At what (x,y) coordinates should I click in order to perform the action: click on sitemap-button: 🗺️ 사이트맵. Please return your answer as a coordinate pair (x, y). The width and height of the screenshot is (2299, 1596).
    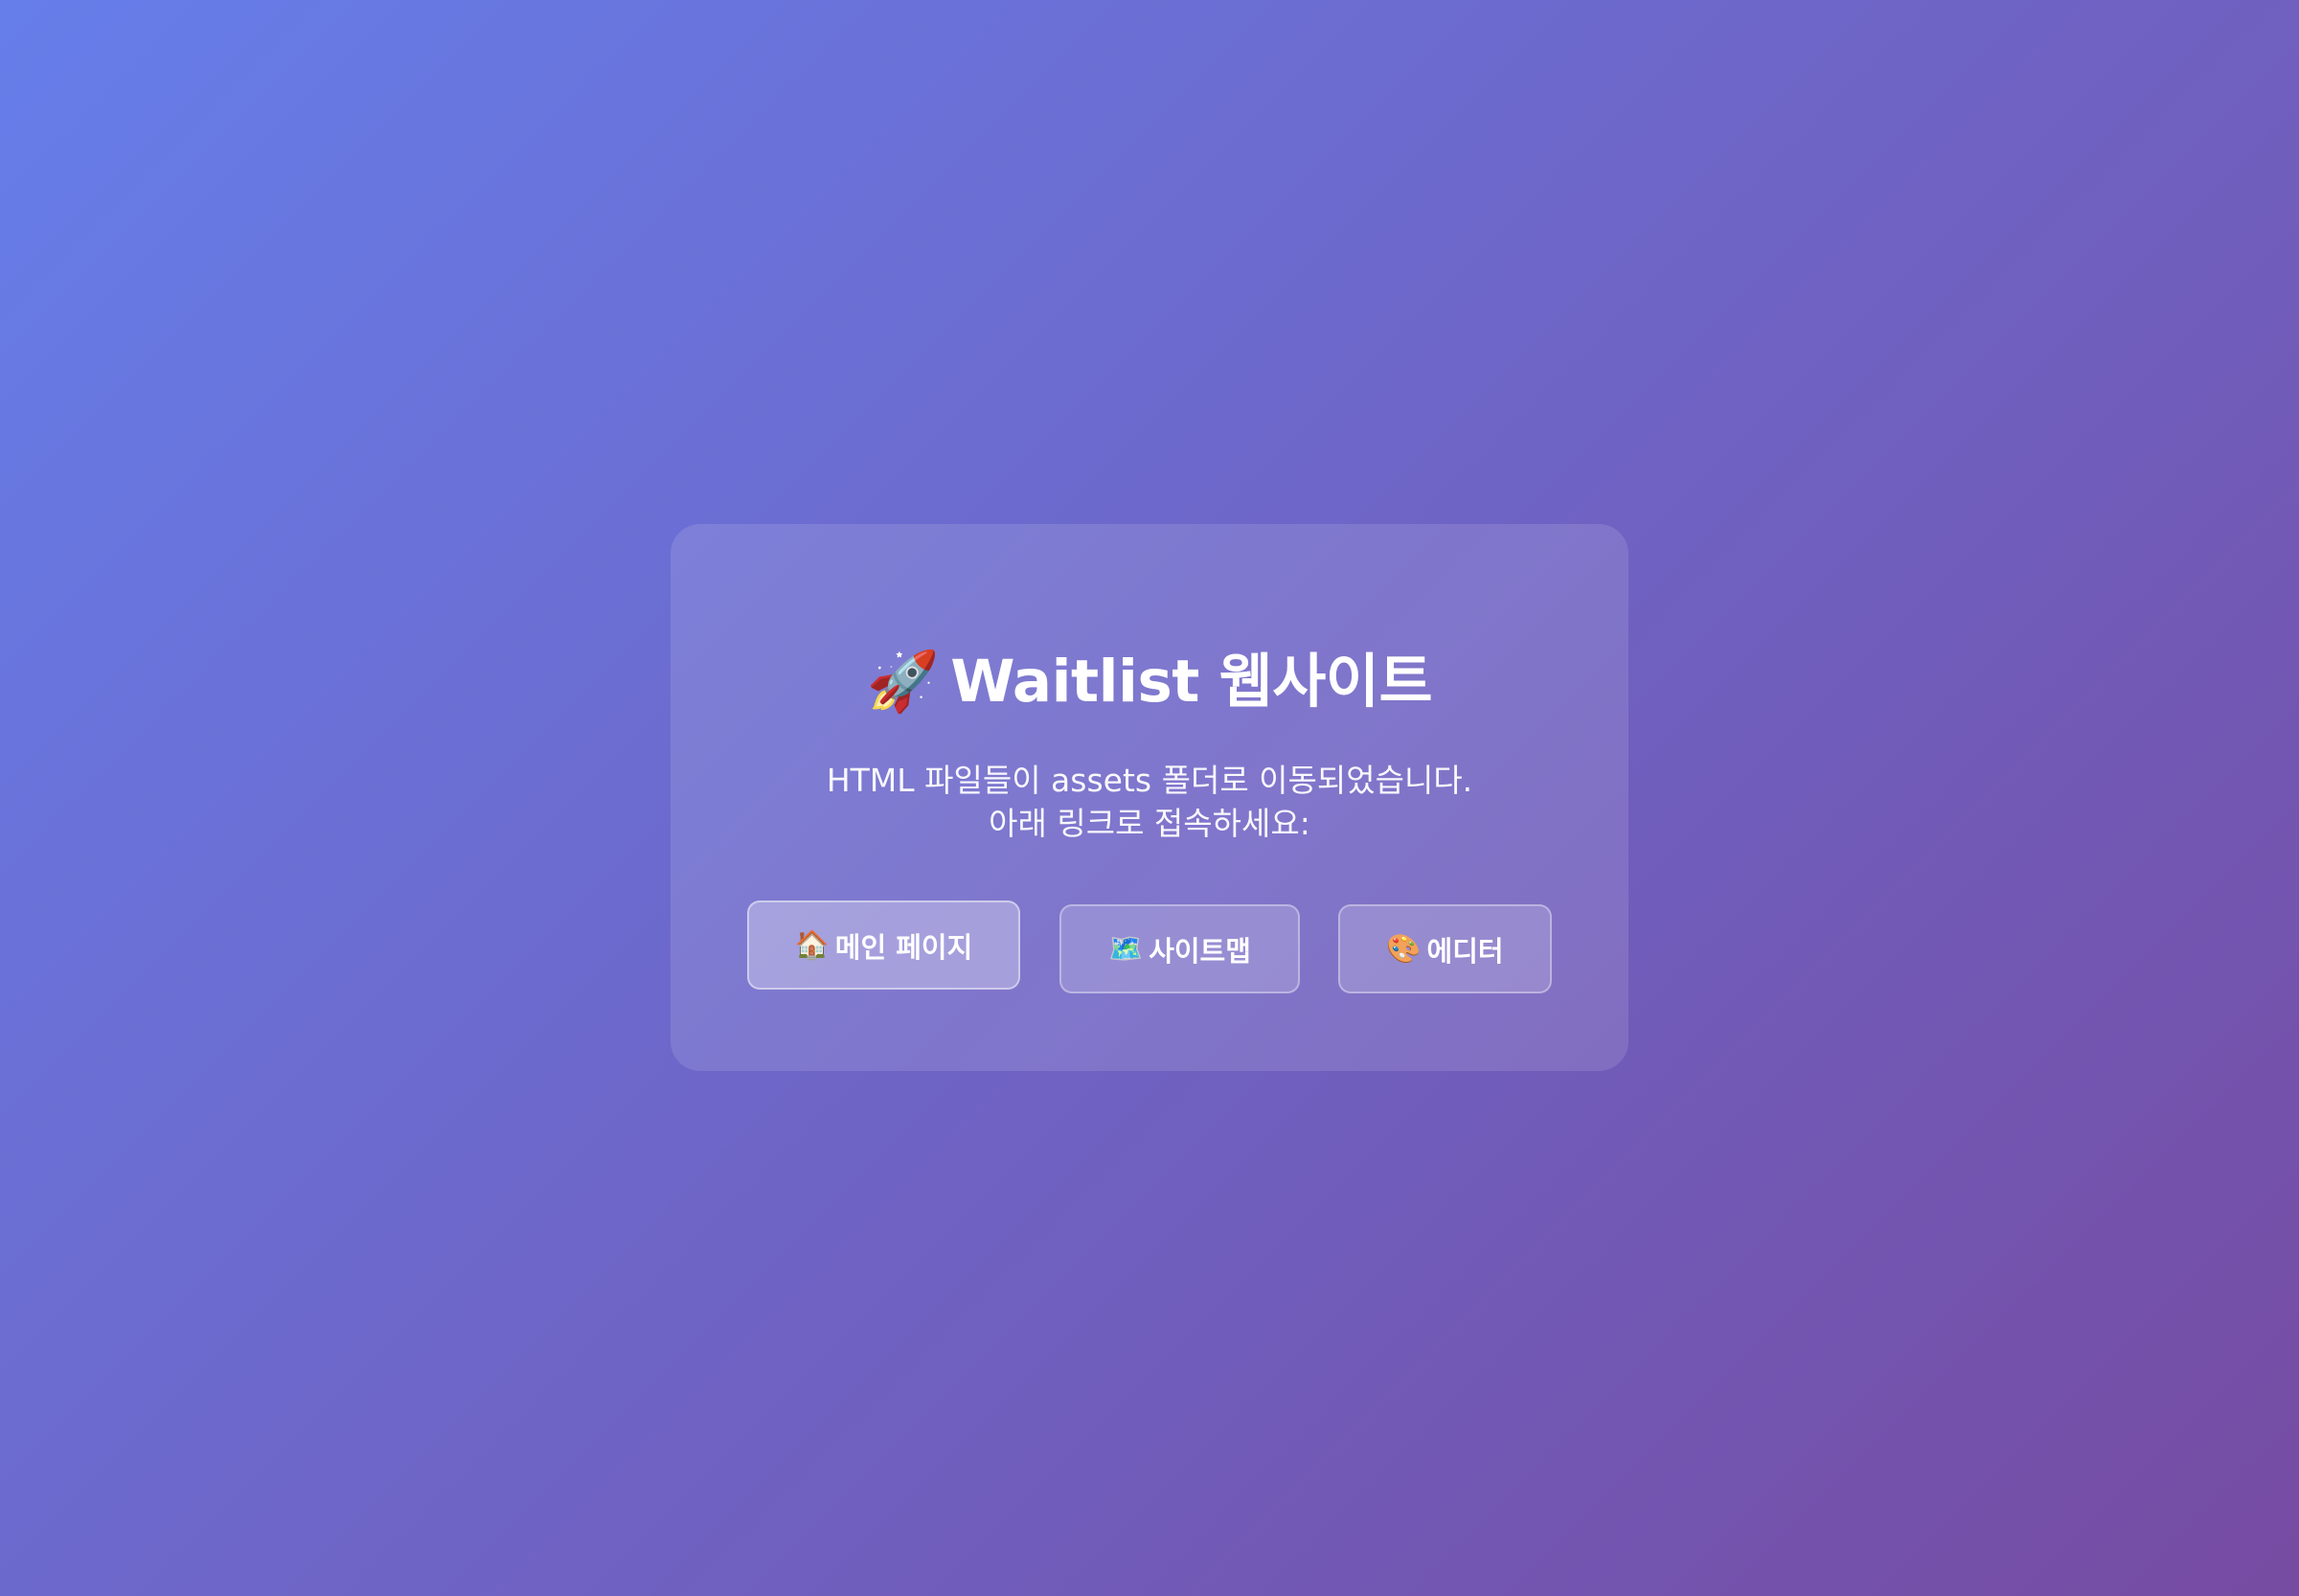
    Looking at the image, I should click on (1179, 948).